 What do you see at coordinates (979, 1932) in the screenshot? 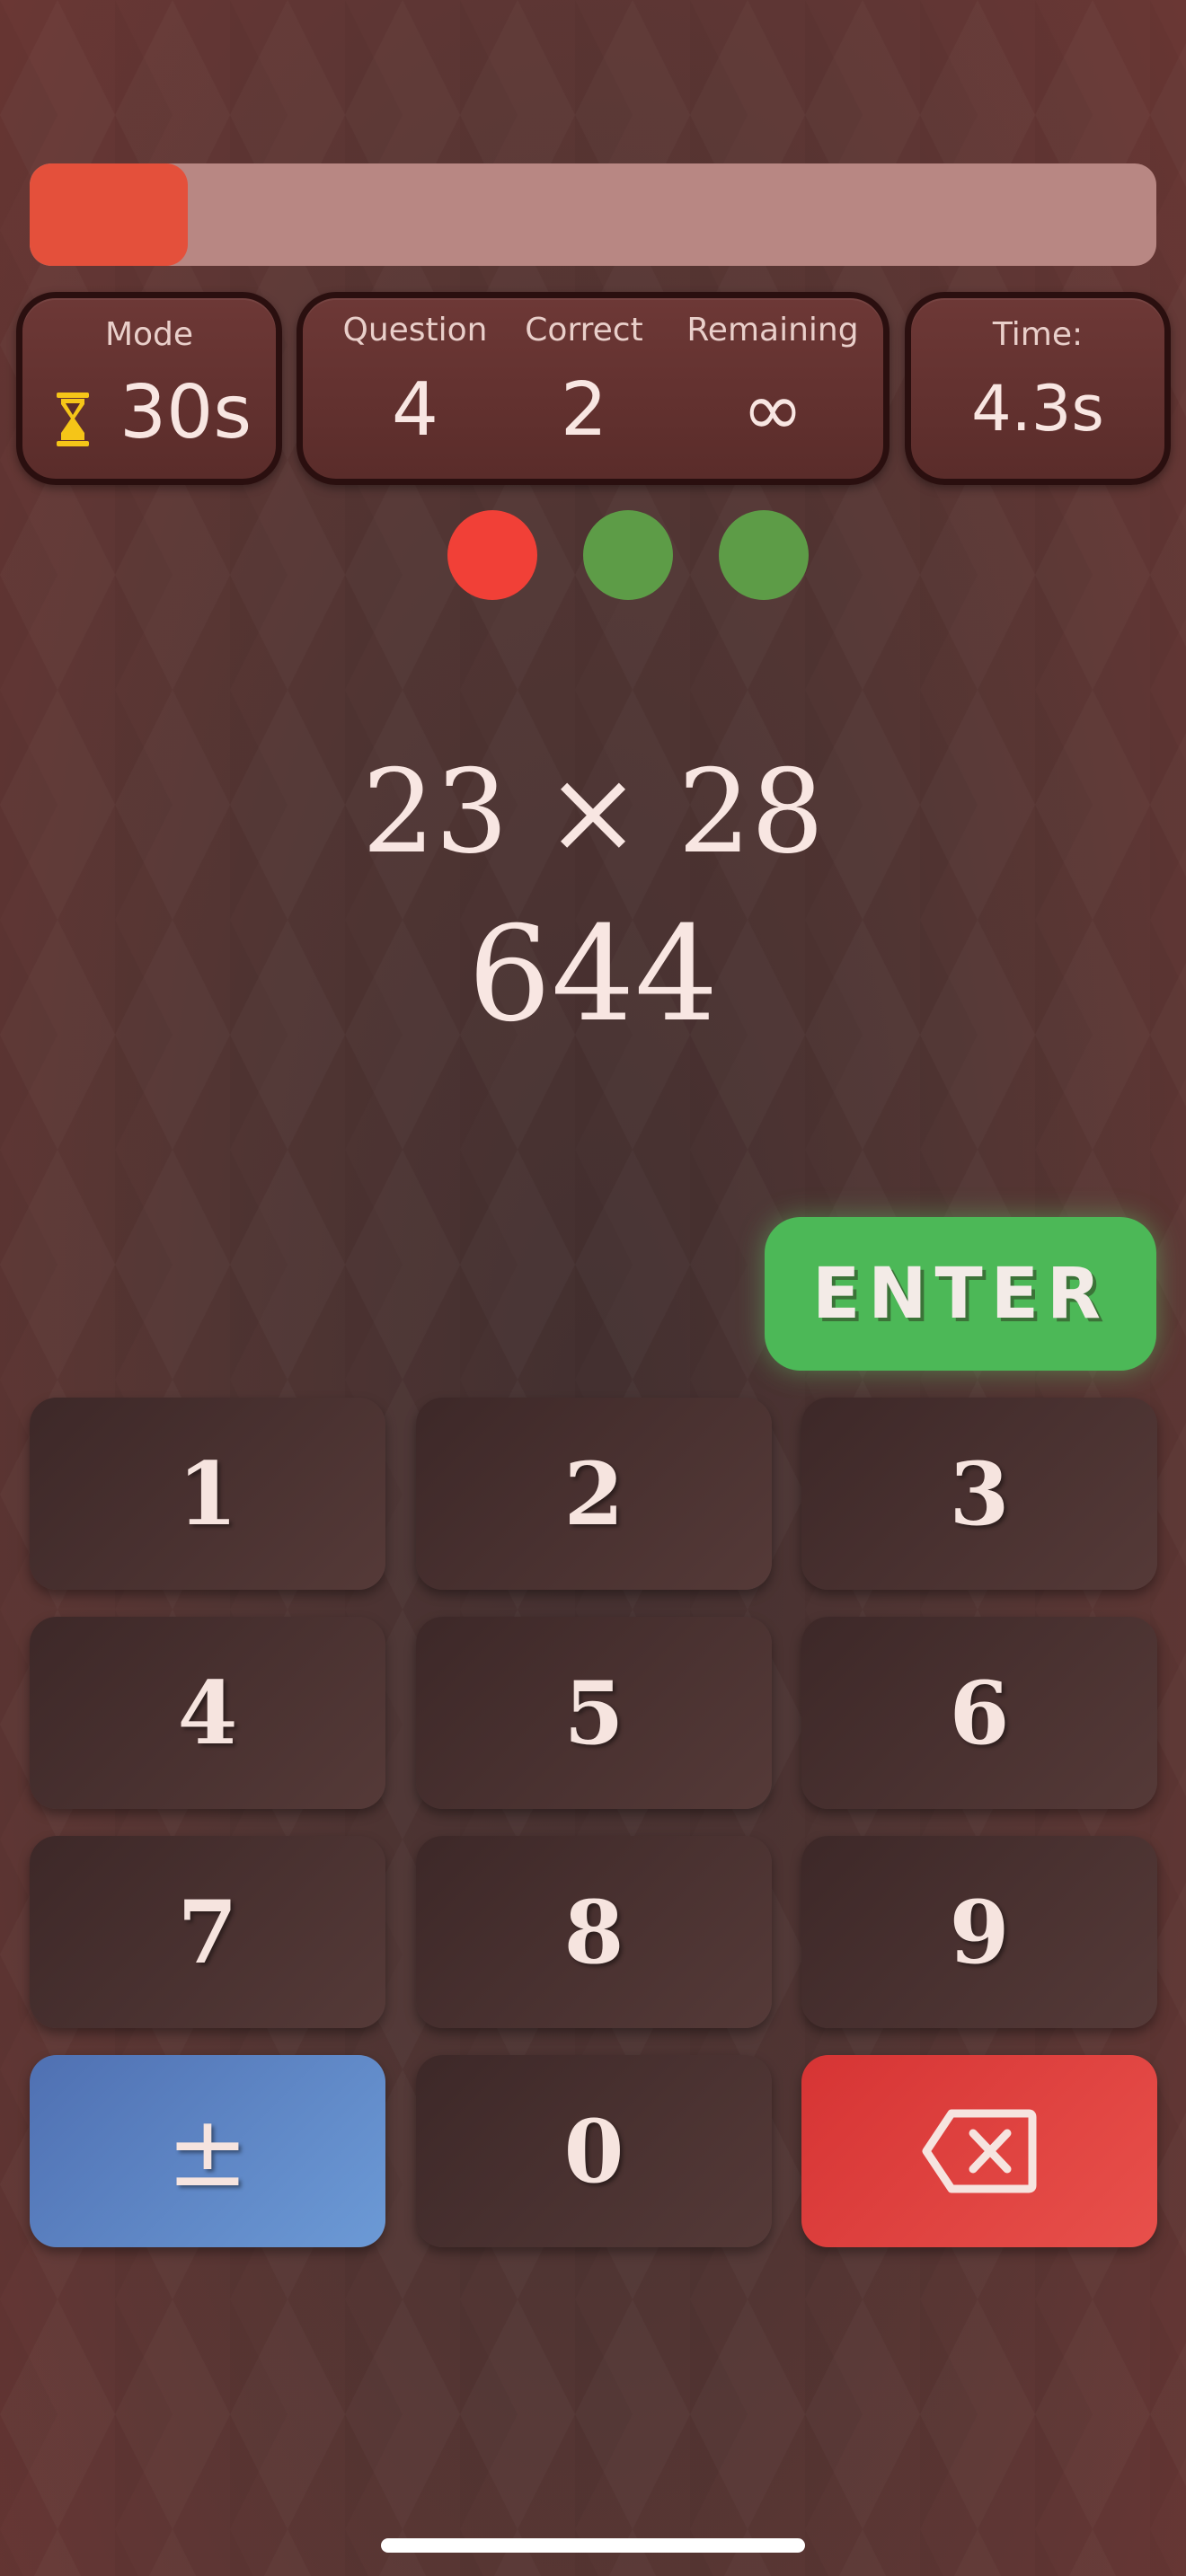
I see `key-9: 9` at bounding box center [979, 1932].